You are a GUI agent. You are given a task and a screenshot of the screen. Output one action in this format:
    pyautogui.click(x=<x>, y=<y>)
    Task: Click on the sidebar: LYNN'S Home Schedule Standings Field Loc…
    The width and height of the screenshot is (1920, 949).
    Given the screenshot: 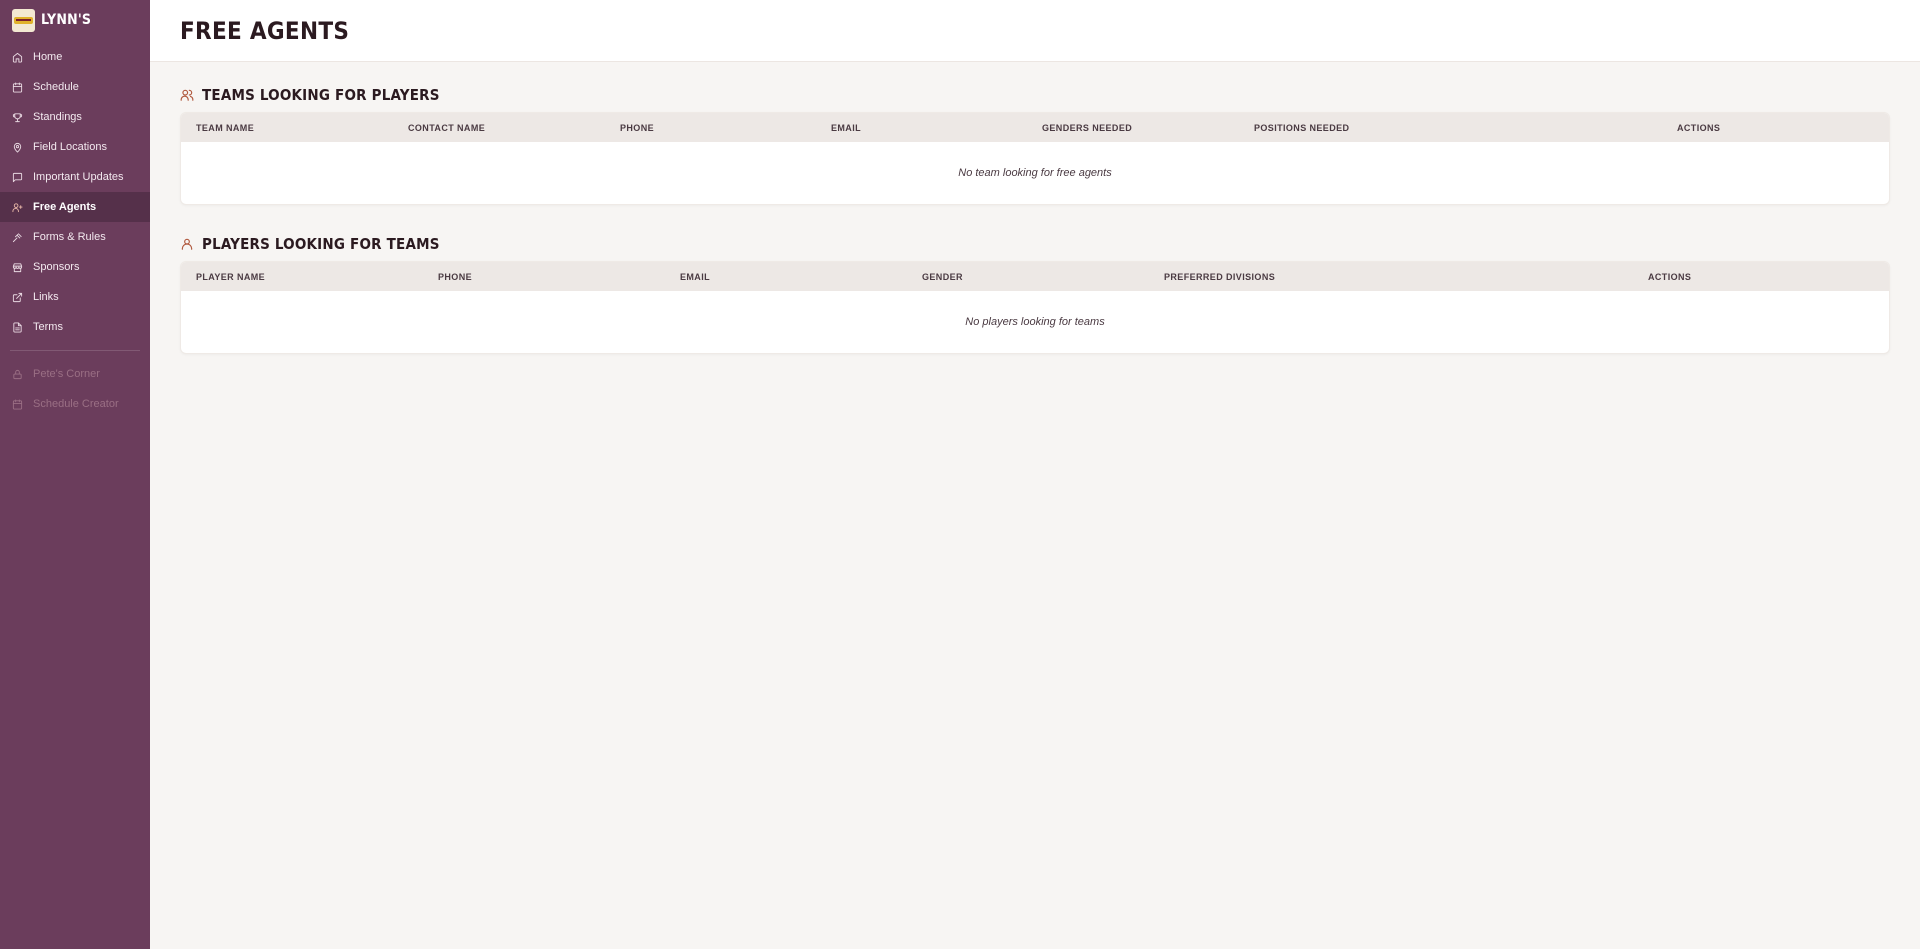 What is the action you would take?
    pyautogui.click(x=75, y=474)
    